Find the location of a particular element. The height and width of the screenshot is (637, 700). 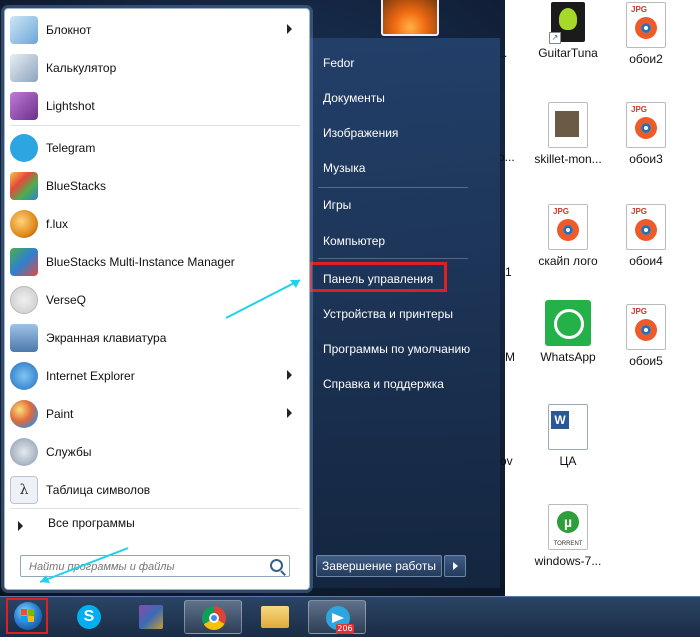

annotation-arrow-control-panel is located at coordinates (263, 299).